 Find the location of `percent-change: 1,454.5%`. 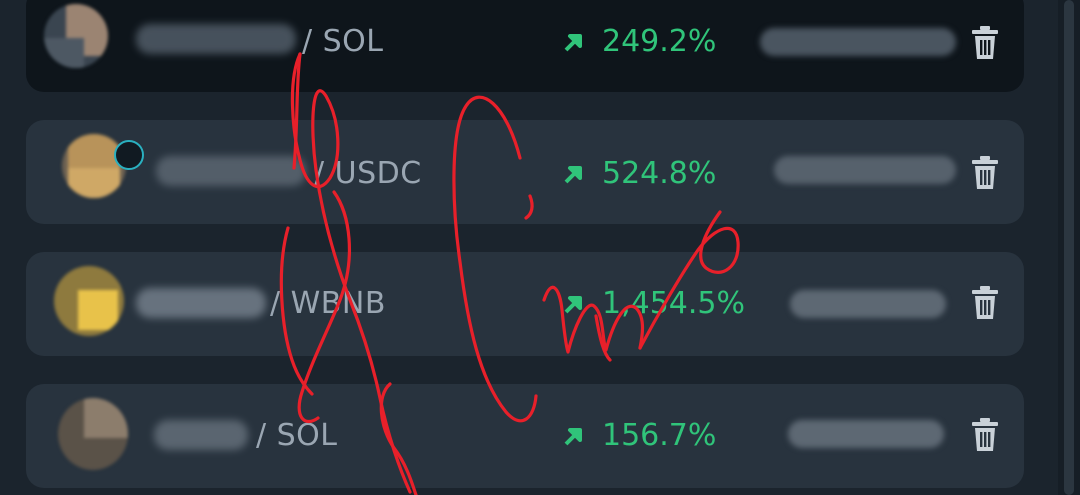

percent-change: 1,454.5% is located at coordinates (674, 303).